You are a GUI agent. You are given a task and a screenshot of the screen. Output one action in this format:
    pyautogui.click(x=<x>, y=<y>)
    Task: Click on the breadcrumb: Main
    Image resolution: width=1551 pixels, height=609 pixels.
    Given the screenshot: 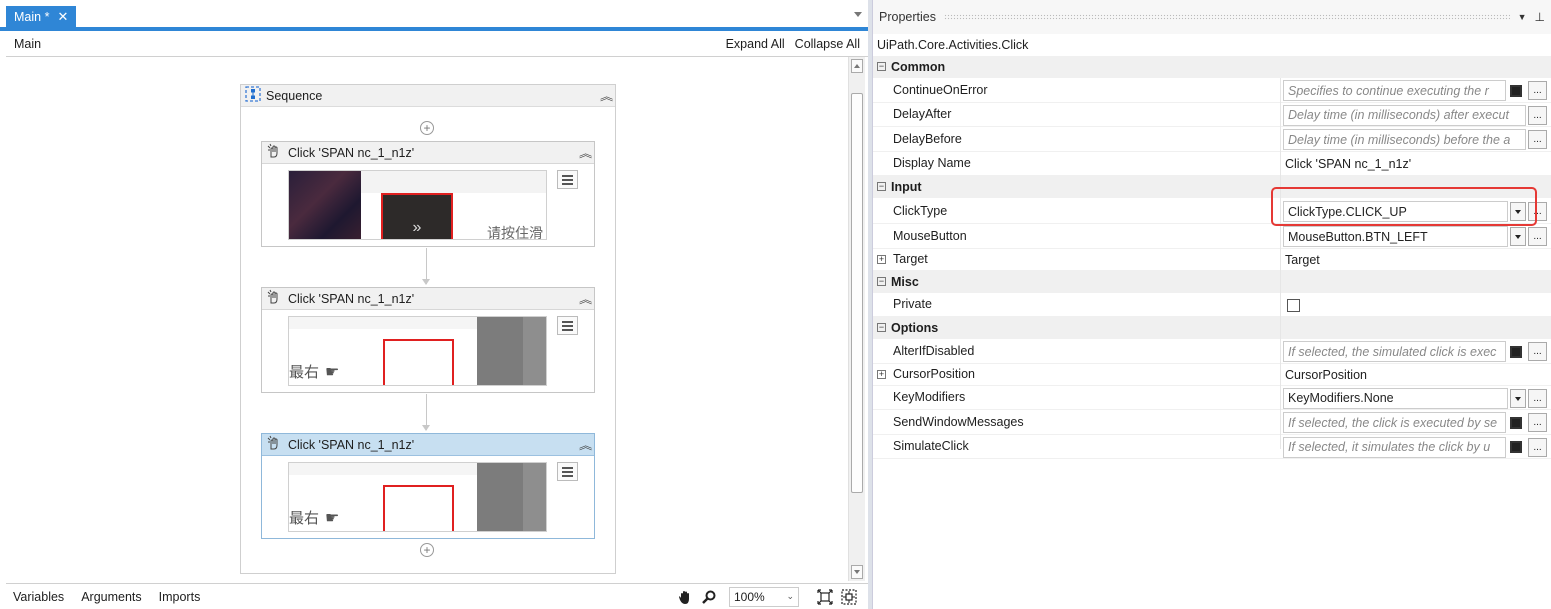 What is the action you would take?
    pyautogui.click(x=27, y=44)
    